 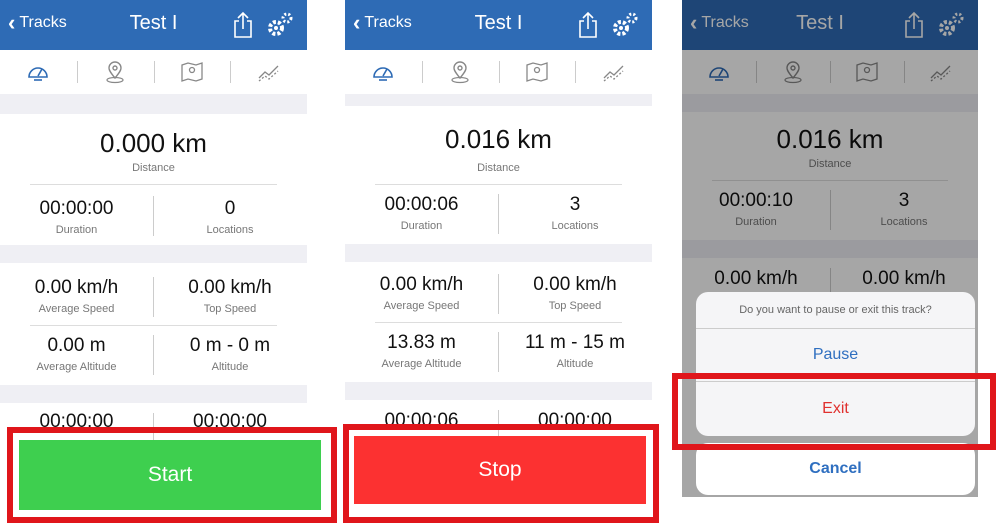 I want to click on average-altitude-value: 0.00 m, so click(x=76, y=345).